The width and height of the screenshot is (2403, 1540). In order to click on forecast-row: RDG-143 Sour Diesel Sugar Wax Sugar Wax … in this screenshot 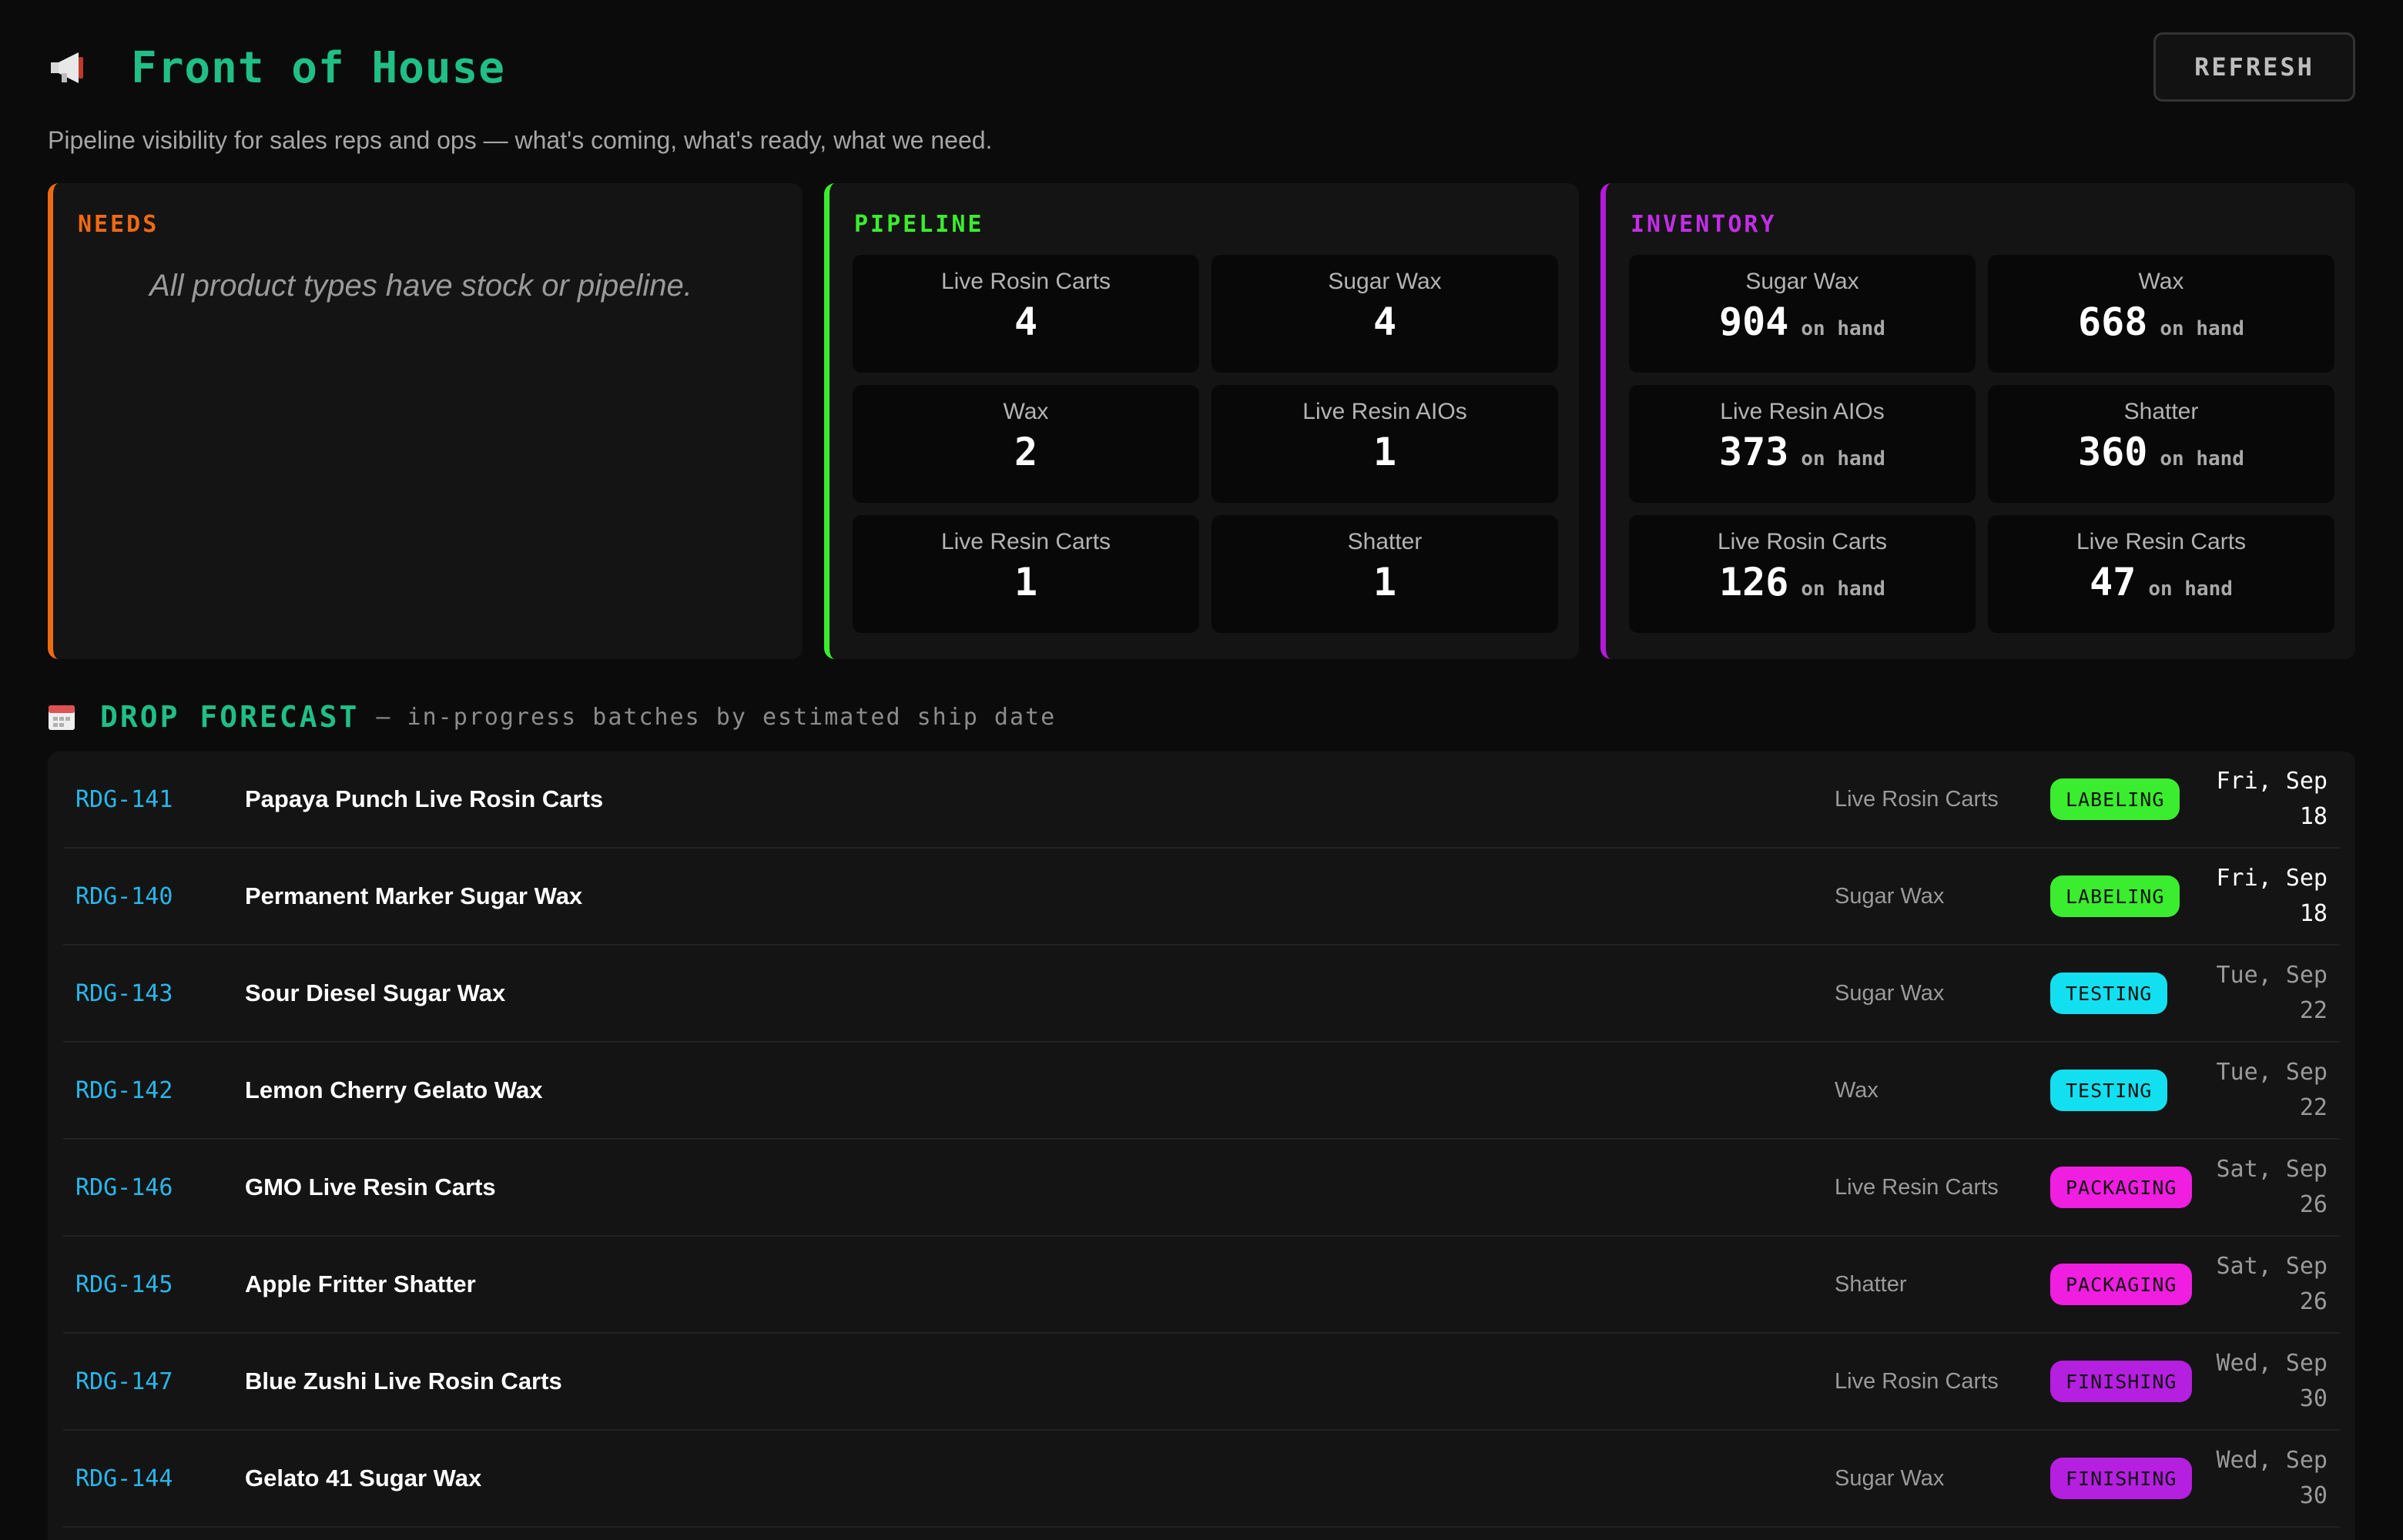, I will do `click(1201, 994)`.